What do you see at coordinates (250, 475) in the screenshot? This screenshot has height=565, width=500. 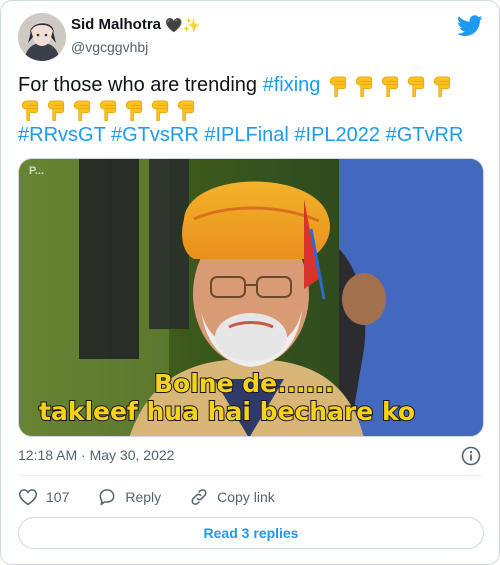 I see `divider` at bounding box center [250, 475].